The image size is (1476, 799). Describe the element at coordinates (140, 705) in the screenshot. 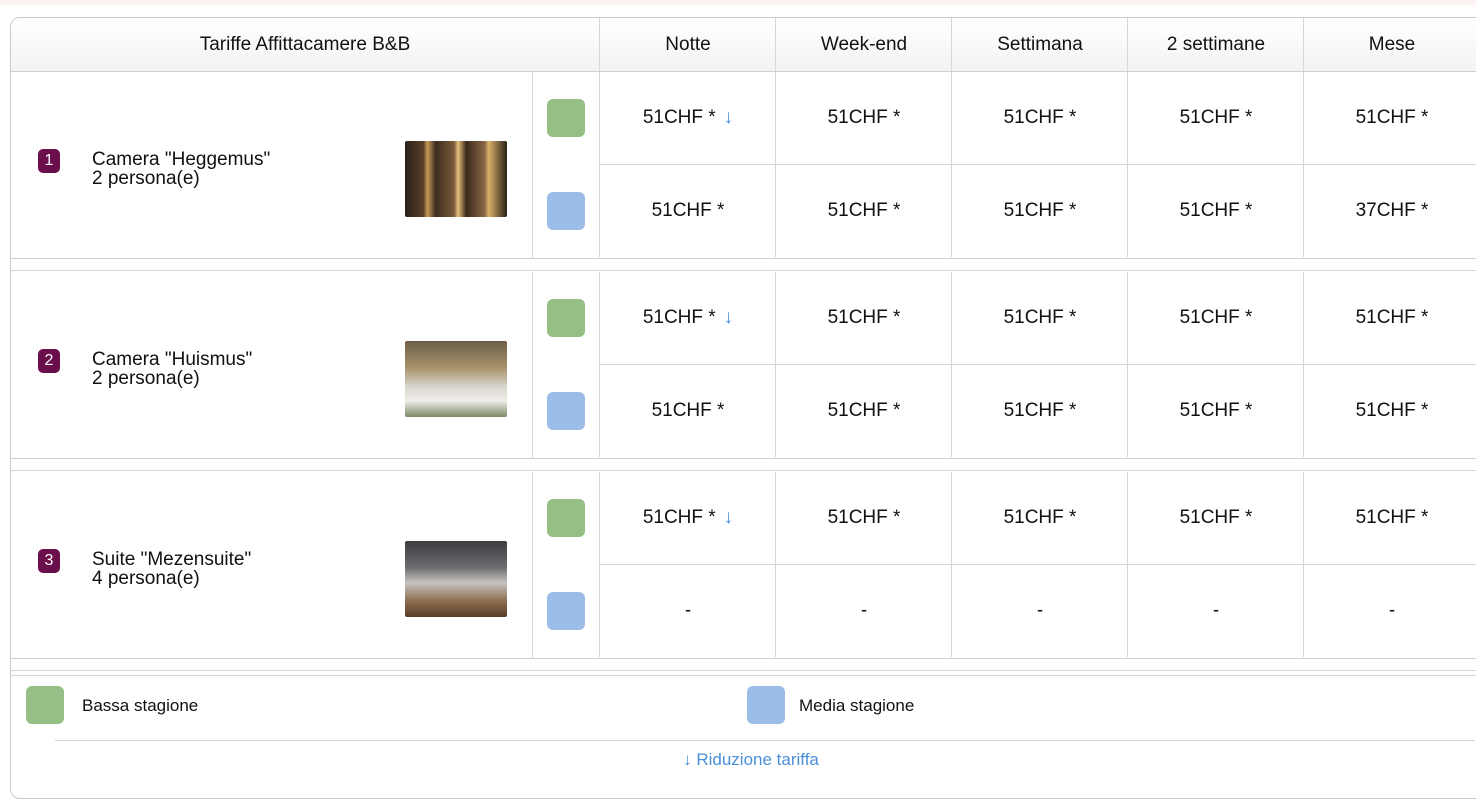

I see `low-season-legend-label: Bassa stagione` at that location.